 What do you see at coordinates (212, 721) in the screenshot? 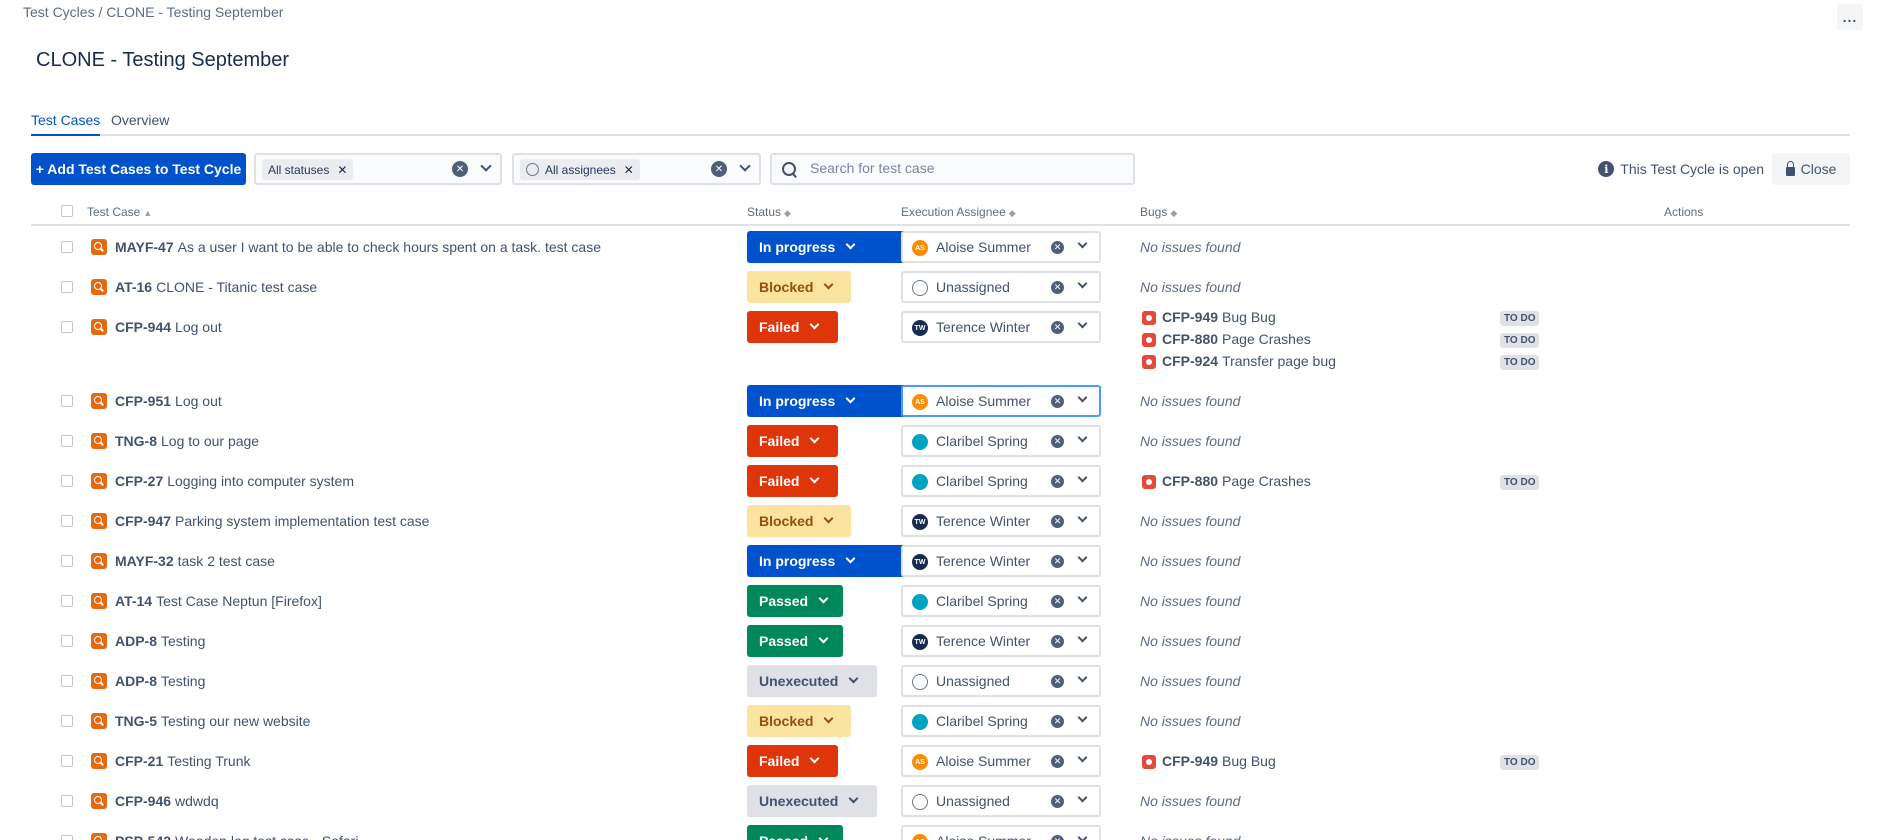
I see `test-case-link: TNG-5 Testing our new website` at bounding box center [212, 721].